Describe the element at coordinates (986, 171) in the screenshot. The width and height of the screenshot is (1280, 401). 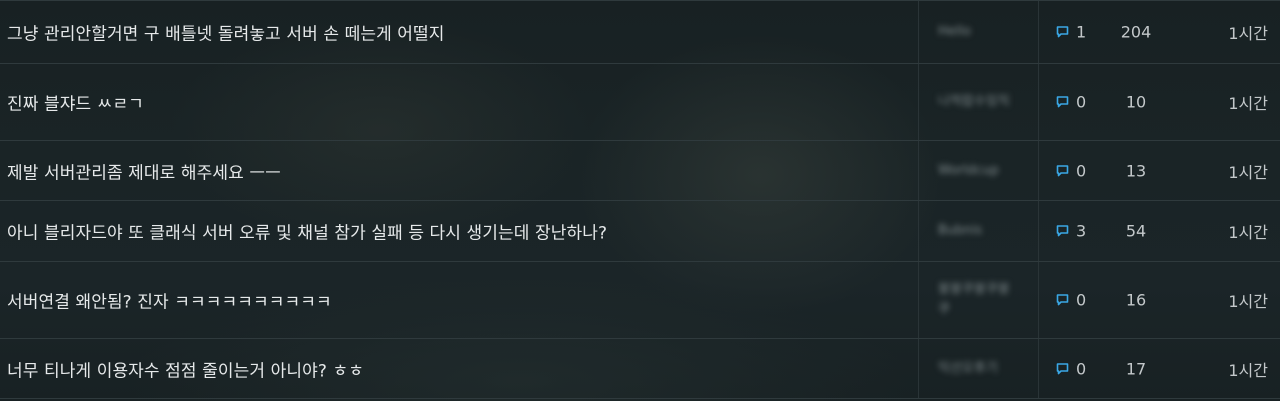
I see `topic-author: Worldcup` at that location.